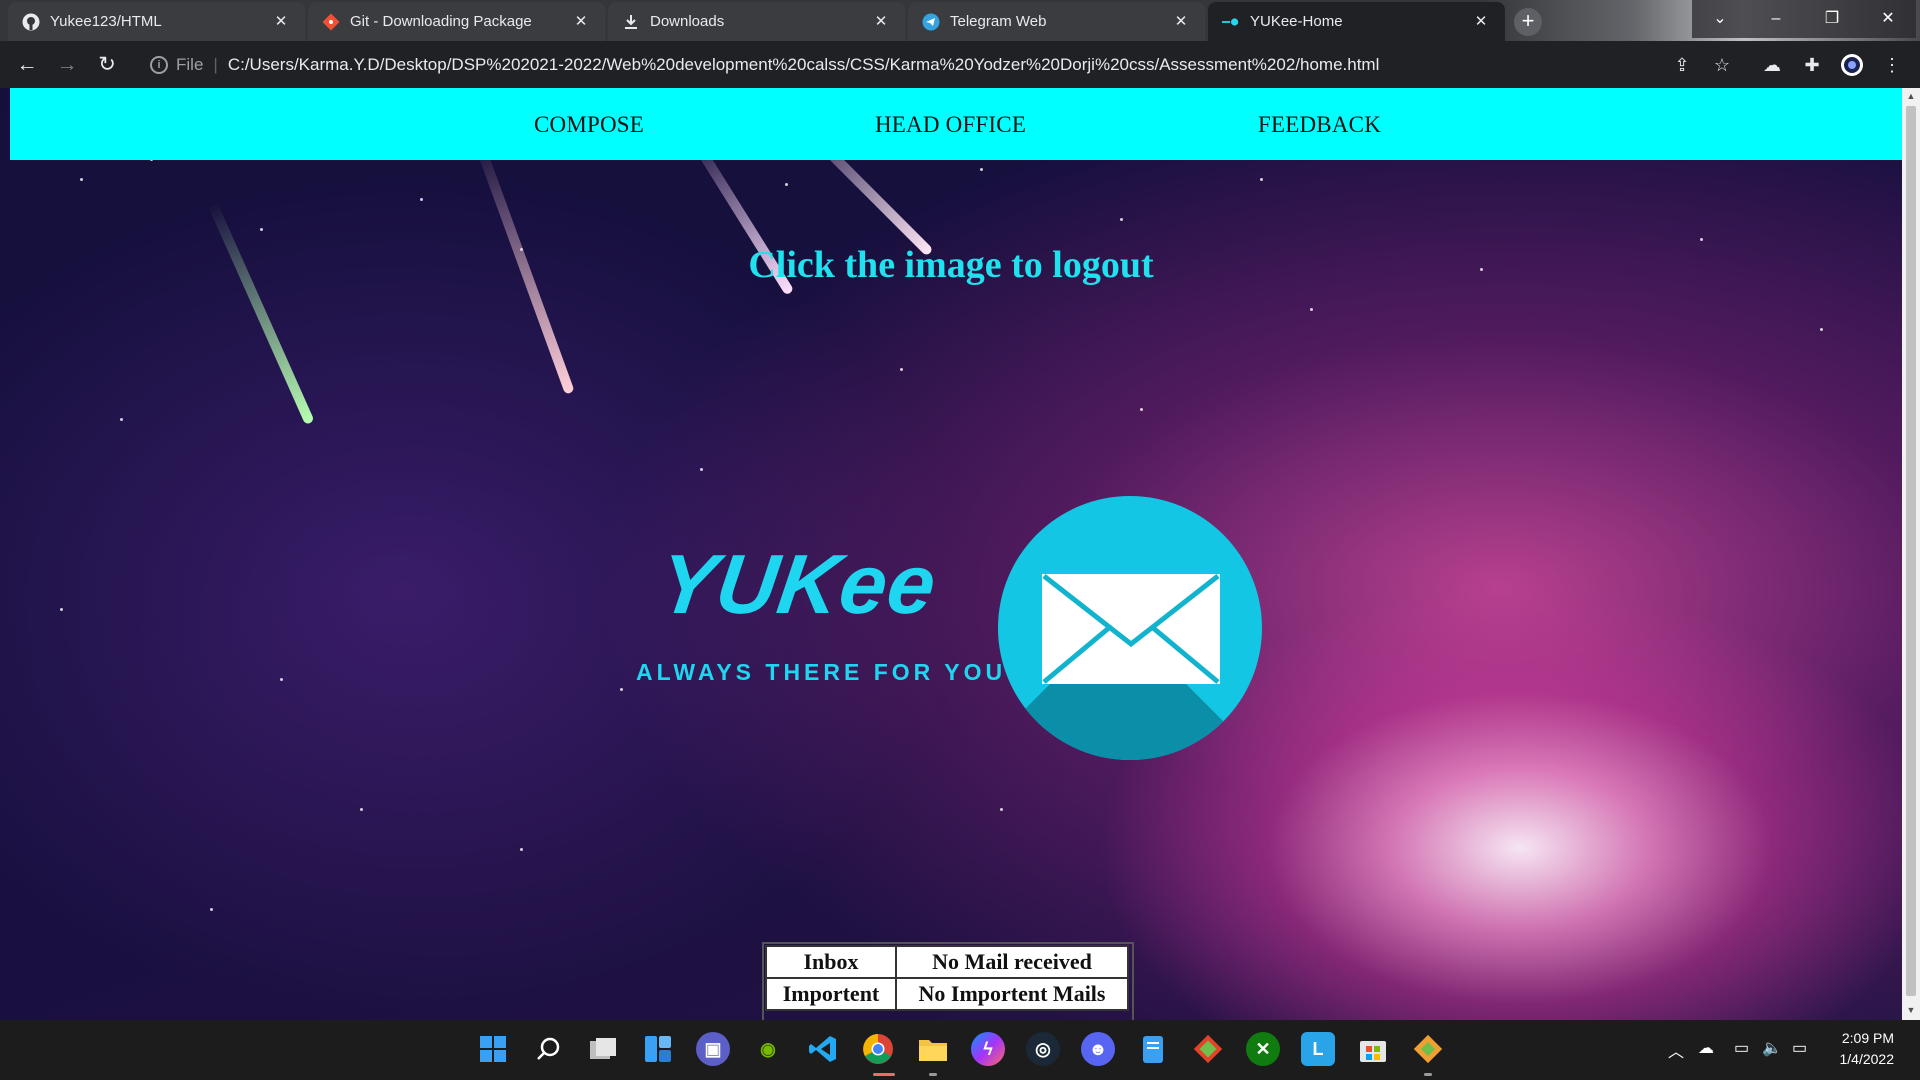 Image resolution: width=1920 pixels, height=1080 pixels. What do you see at coordinates (190, 64) in the screenshot?
I see `scheme-label: File` at bounding box center [190, 64].